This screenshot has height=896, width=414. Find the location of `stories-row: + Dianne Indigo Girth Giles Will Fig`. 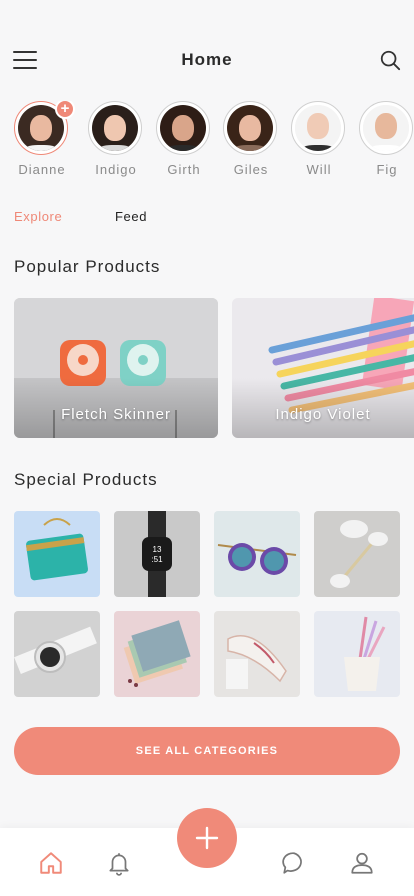

stories-row: + Dianne Indigo Girth Giles Will Fig is located at coordinates (214, 141).